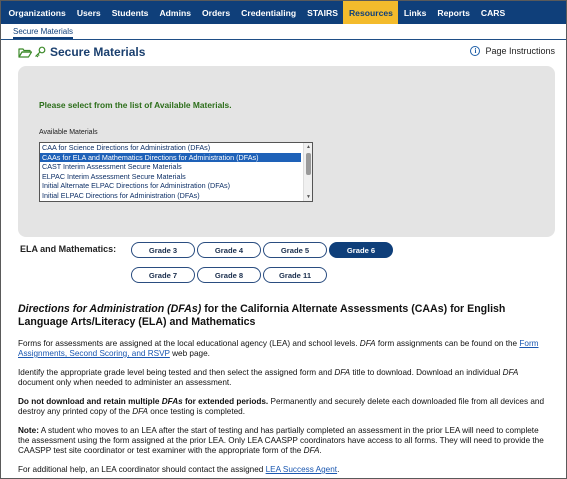 Image resolution: width=567 pixels, height=479 pixels. Describe the element at coordinates (25, 52) in the screenshot. I see `folder-open-icon` at that location.